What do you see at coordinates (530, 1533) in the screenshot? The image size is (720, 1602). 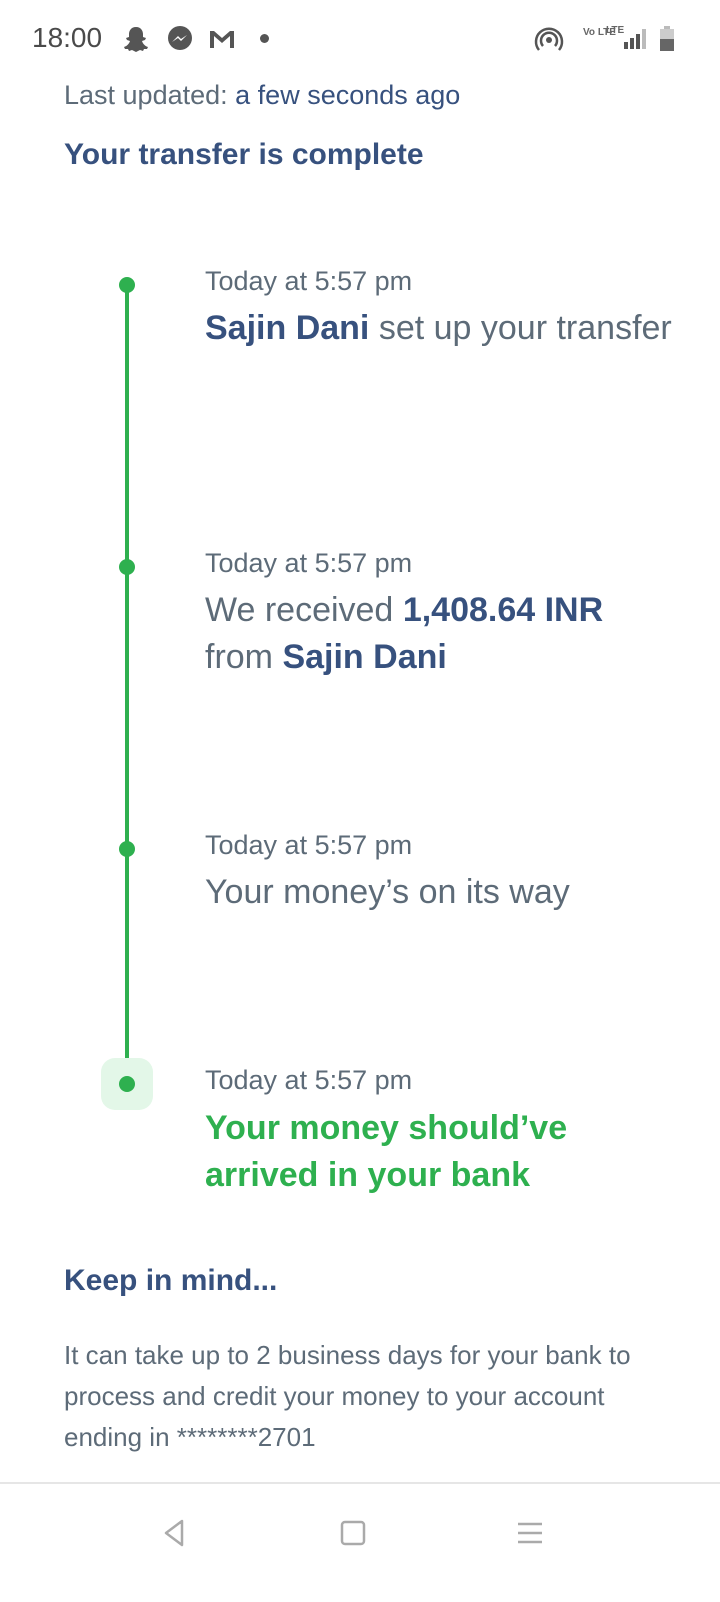 I see `menu-icon` at bounding box center [530, 1533].